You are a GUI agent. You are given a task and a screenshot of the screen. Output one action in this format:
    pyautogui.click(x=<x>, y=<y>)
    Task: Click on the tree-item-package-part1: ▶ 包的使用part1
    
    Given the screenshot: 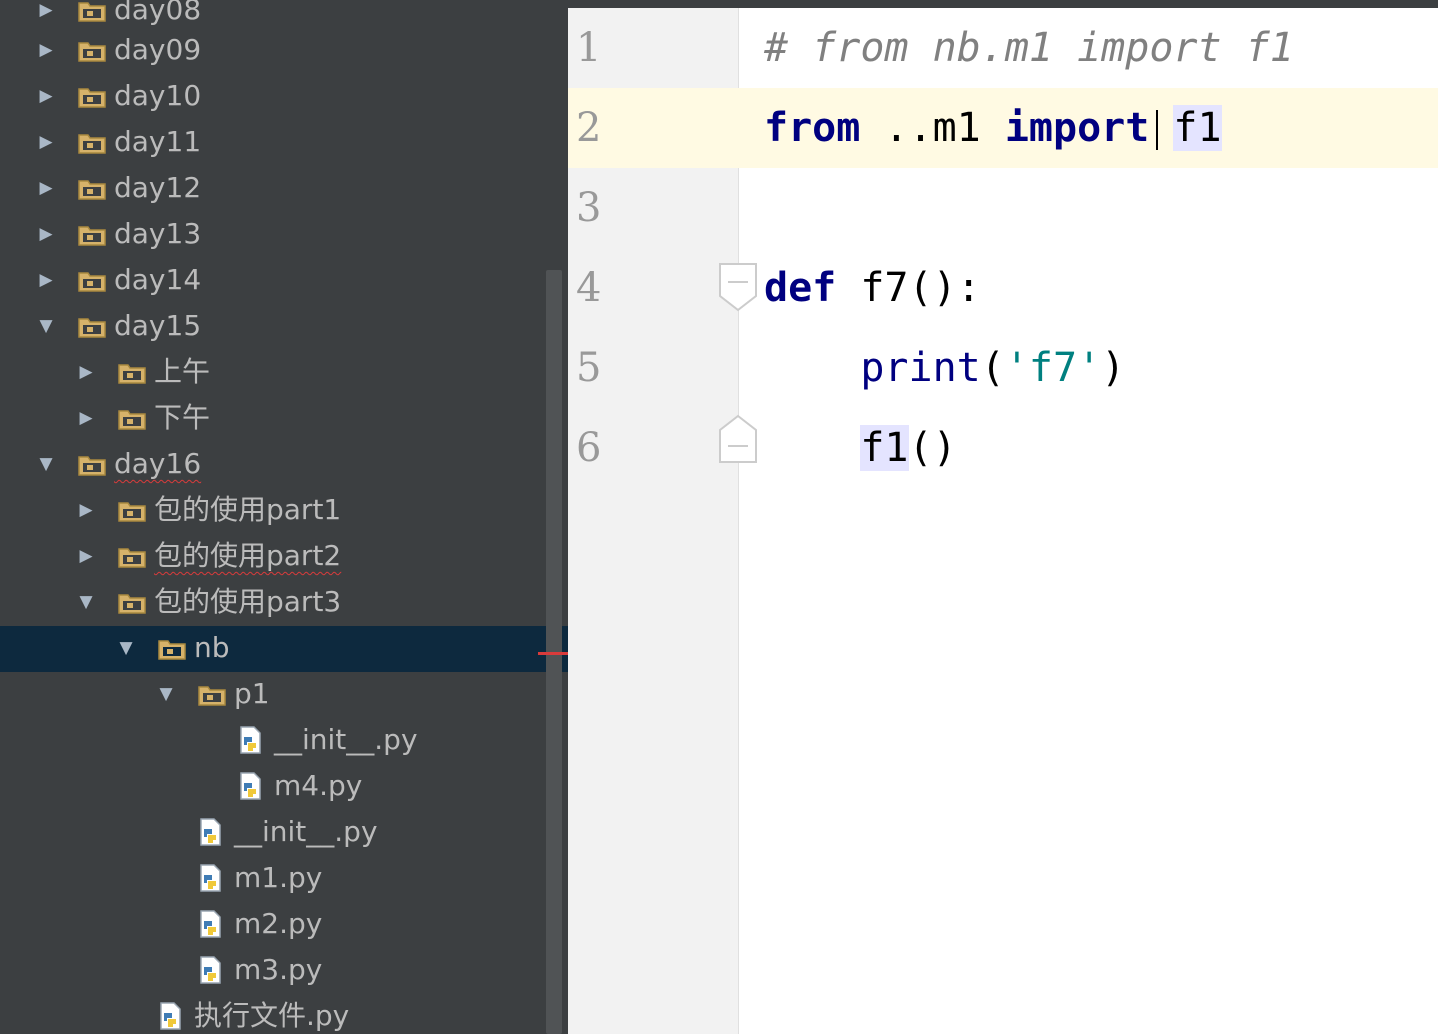 What is the action you would take?
    pyautogui.click(x=273, y=511)
    